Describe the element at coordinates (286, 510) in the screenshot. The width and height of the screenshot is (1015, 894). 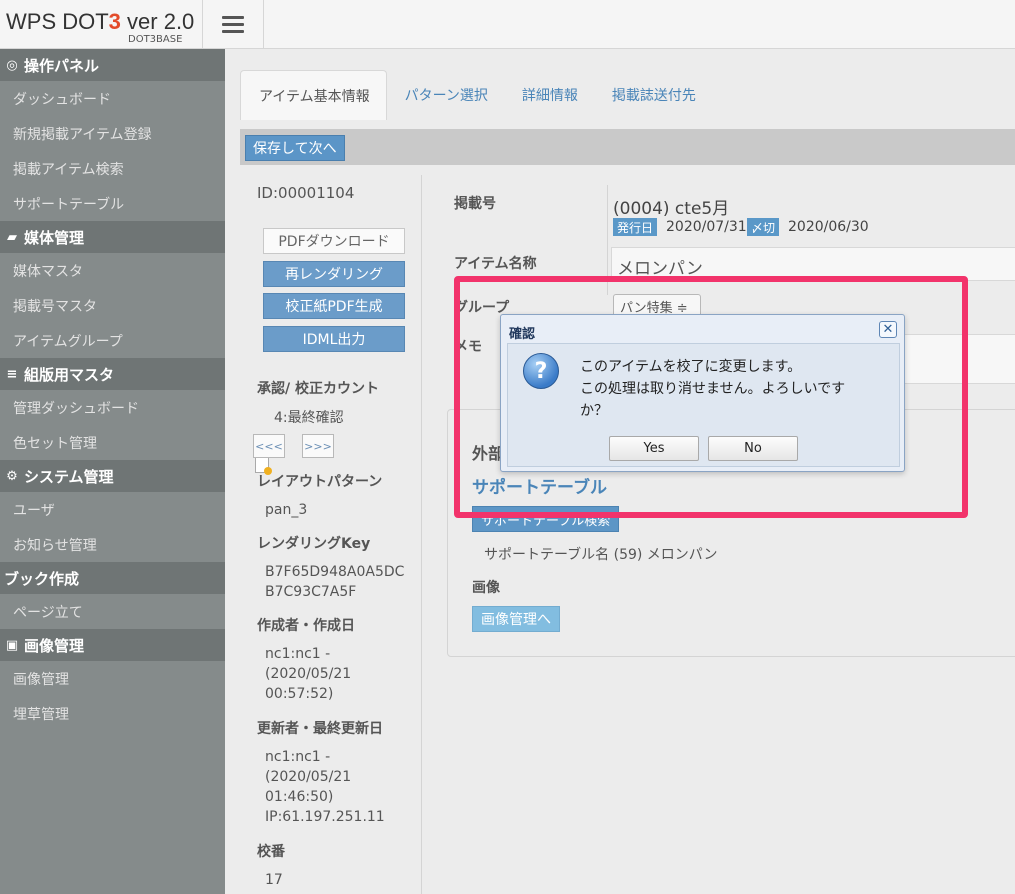
I see `layout-pattern-value: pan_3` at that location.